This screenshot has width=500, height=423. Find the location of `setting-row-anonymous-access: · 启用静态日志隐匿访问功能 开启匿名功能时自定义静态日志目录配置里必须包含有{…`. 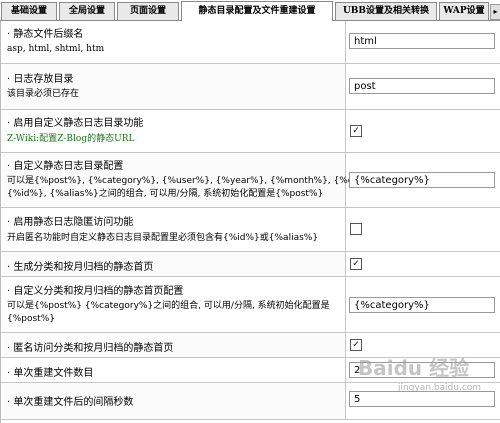

setting-row-anonymous-access: · 启用静态日志隐匿访问功能 开启匿名功能时自定义静态日志目录配置里必须包含有{… is located at coordinates (250, 230).